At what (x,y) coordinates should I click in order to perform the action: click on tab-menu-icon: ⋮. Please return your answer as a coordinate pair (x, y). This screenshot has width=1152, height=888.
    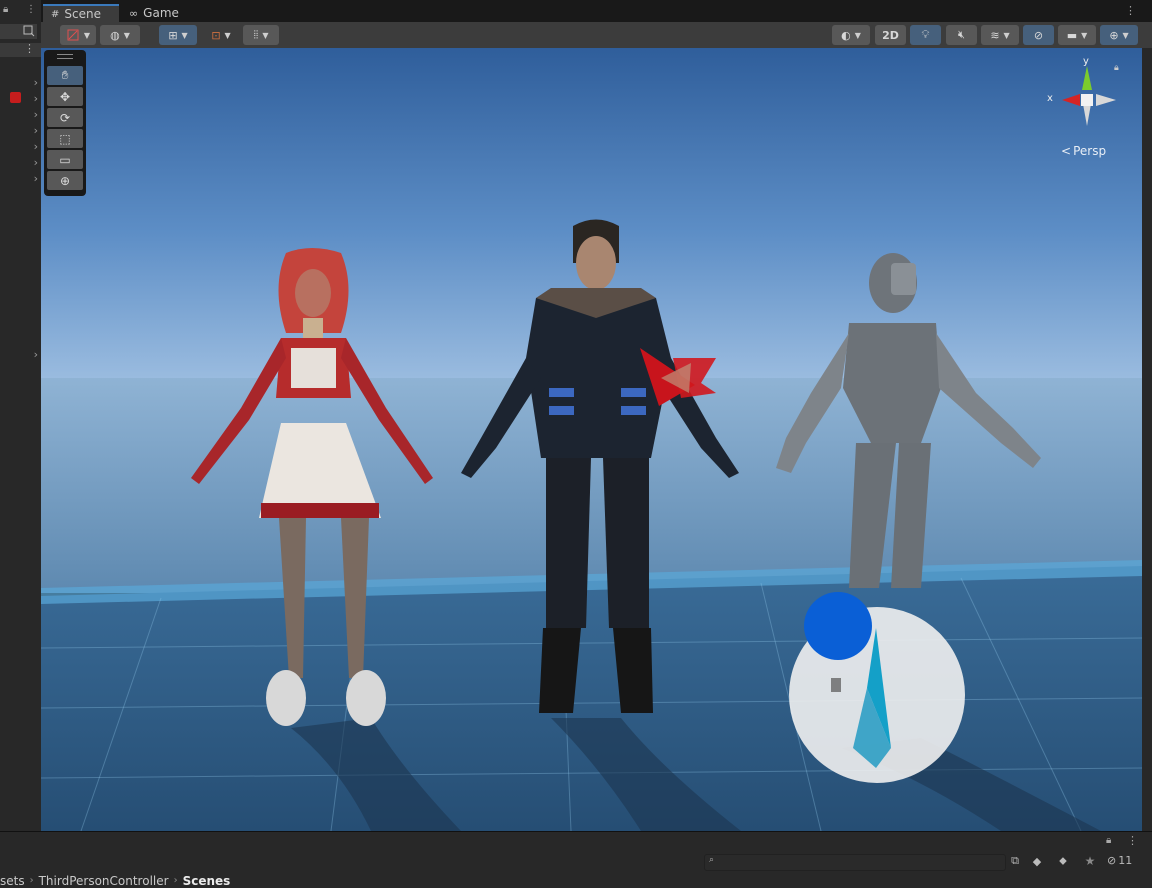
    Looking at the image, I should click on (1130, 10).